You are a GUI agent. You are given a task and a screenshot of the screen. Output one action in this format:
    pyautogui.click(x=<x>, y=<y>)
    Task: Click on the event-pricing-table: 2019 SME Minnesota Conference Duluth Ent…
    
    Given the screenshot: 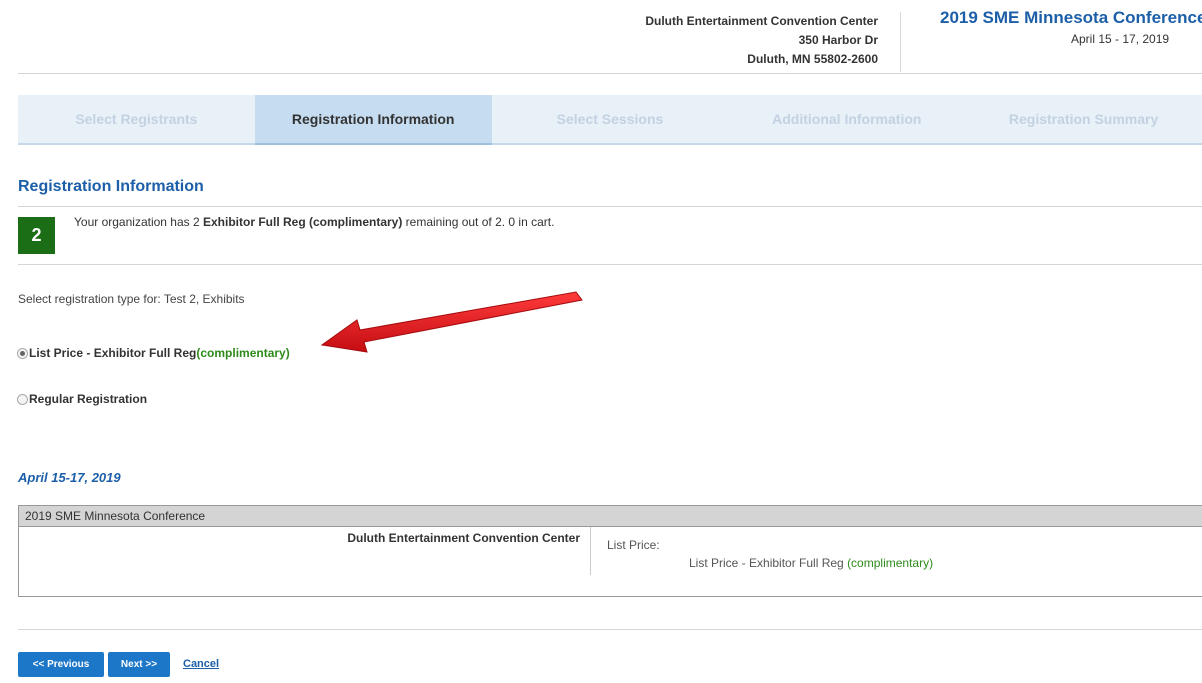 What is the action you would take?
    pyautogui.click(x=610, y=551)
    